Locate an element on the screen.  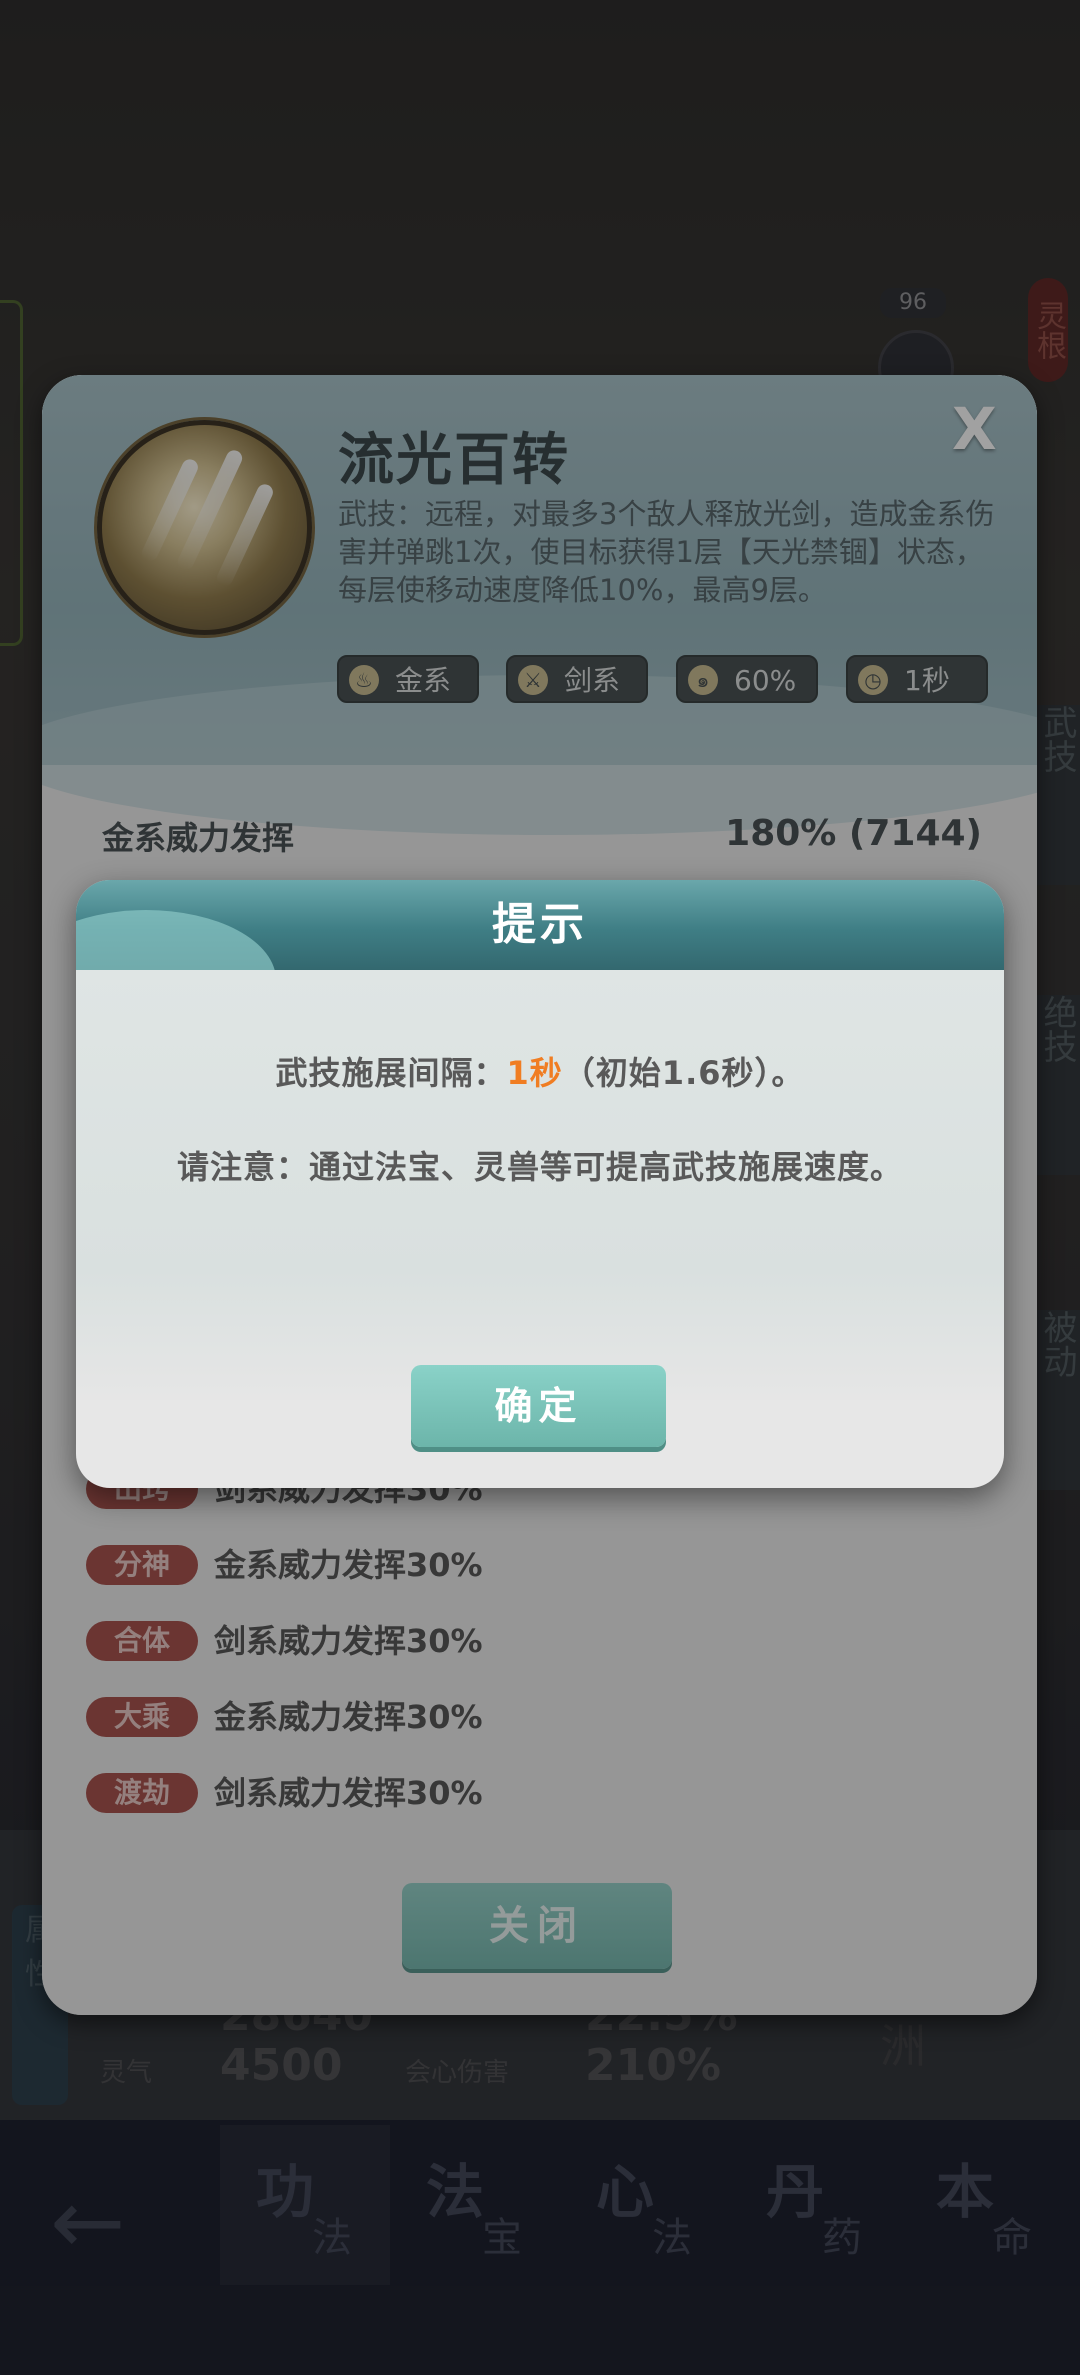
confirm-button: 确定 is located at coordinates (538, 1406).